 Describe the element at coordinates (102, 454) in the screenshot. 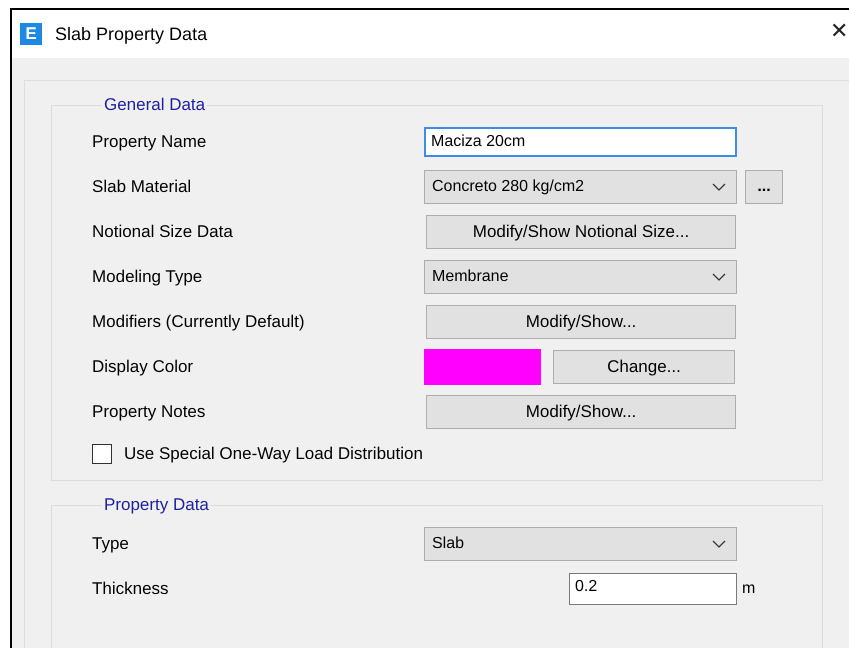

I see `checkbox` at that location.